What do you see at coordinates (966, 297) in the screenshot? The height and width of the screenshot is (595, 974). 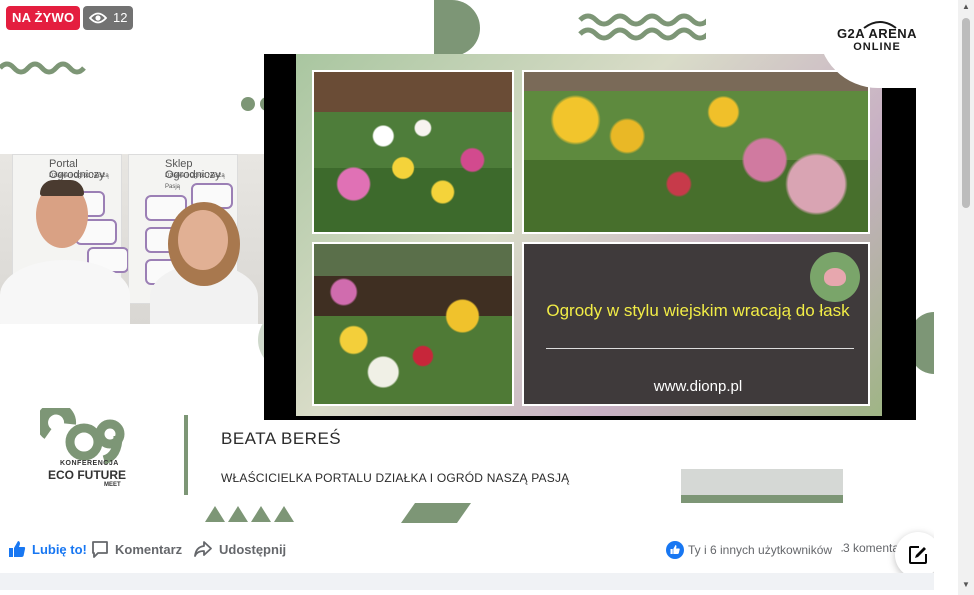 I see `page-scrollbar: ▲ ▼` at bounding box center [966, 297].